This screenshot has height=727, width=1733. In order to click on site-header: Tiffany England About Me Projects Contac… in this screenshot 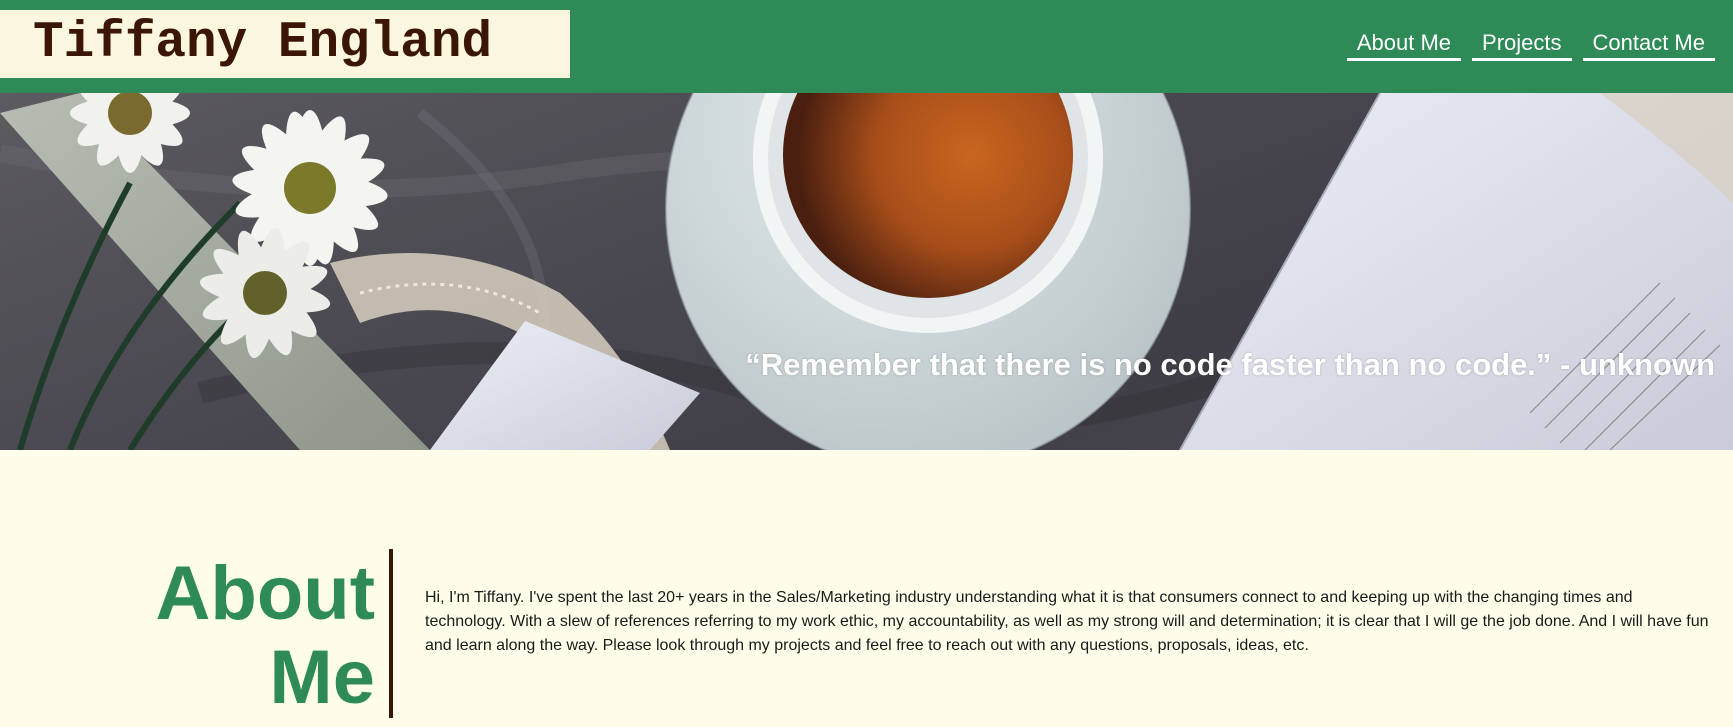, I will do `click(866, 46)`.